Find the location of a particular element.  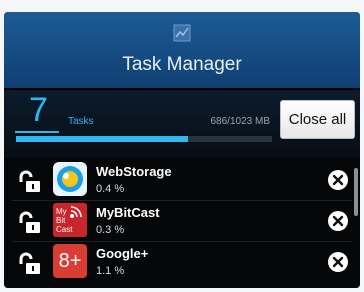

list-item: WebStorage 0.4 % is located at coordinates (182, 180).